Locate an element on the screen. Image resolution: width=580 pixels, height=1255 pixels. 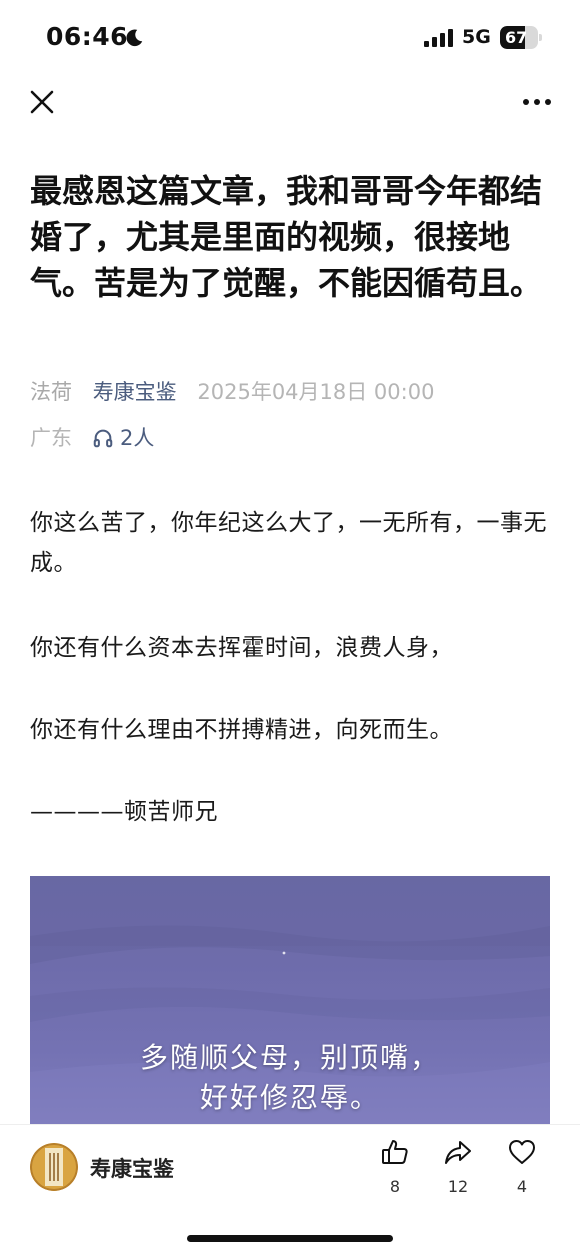
battery-level: 67 is located at coordinates (516, 37).